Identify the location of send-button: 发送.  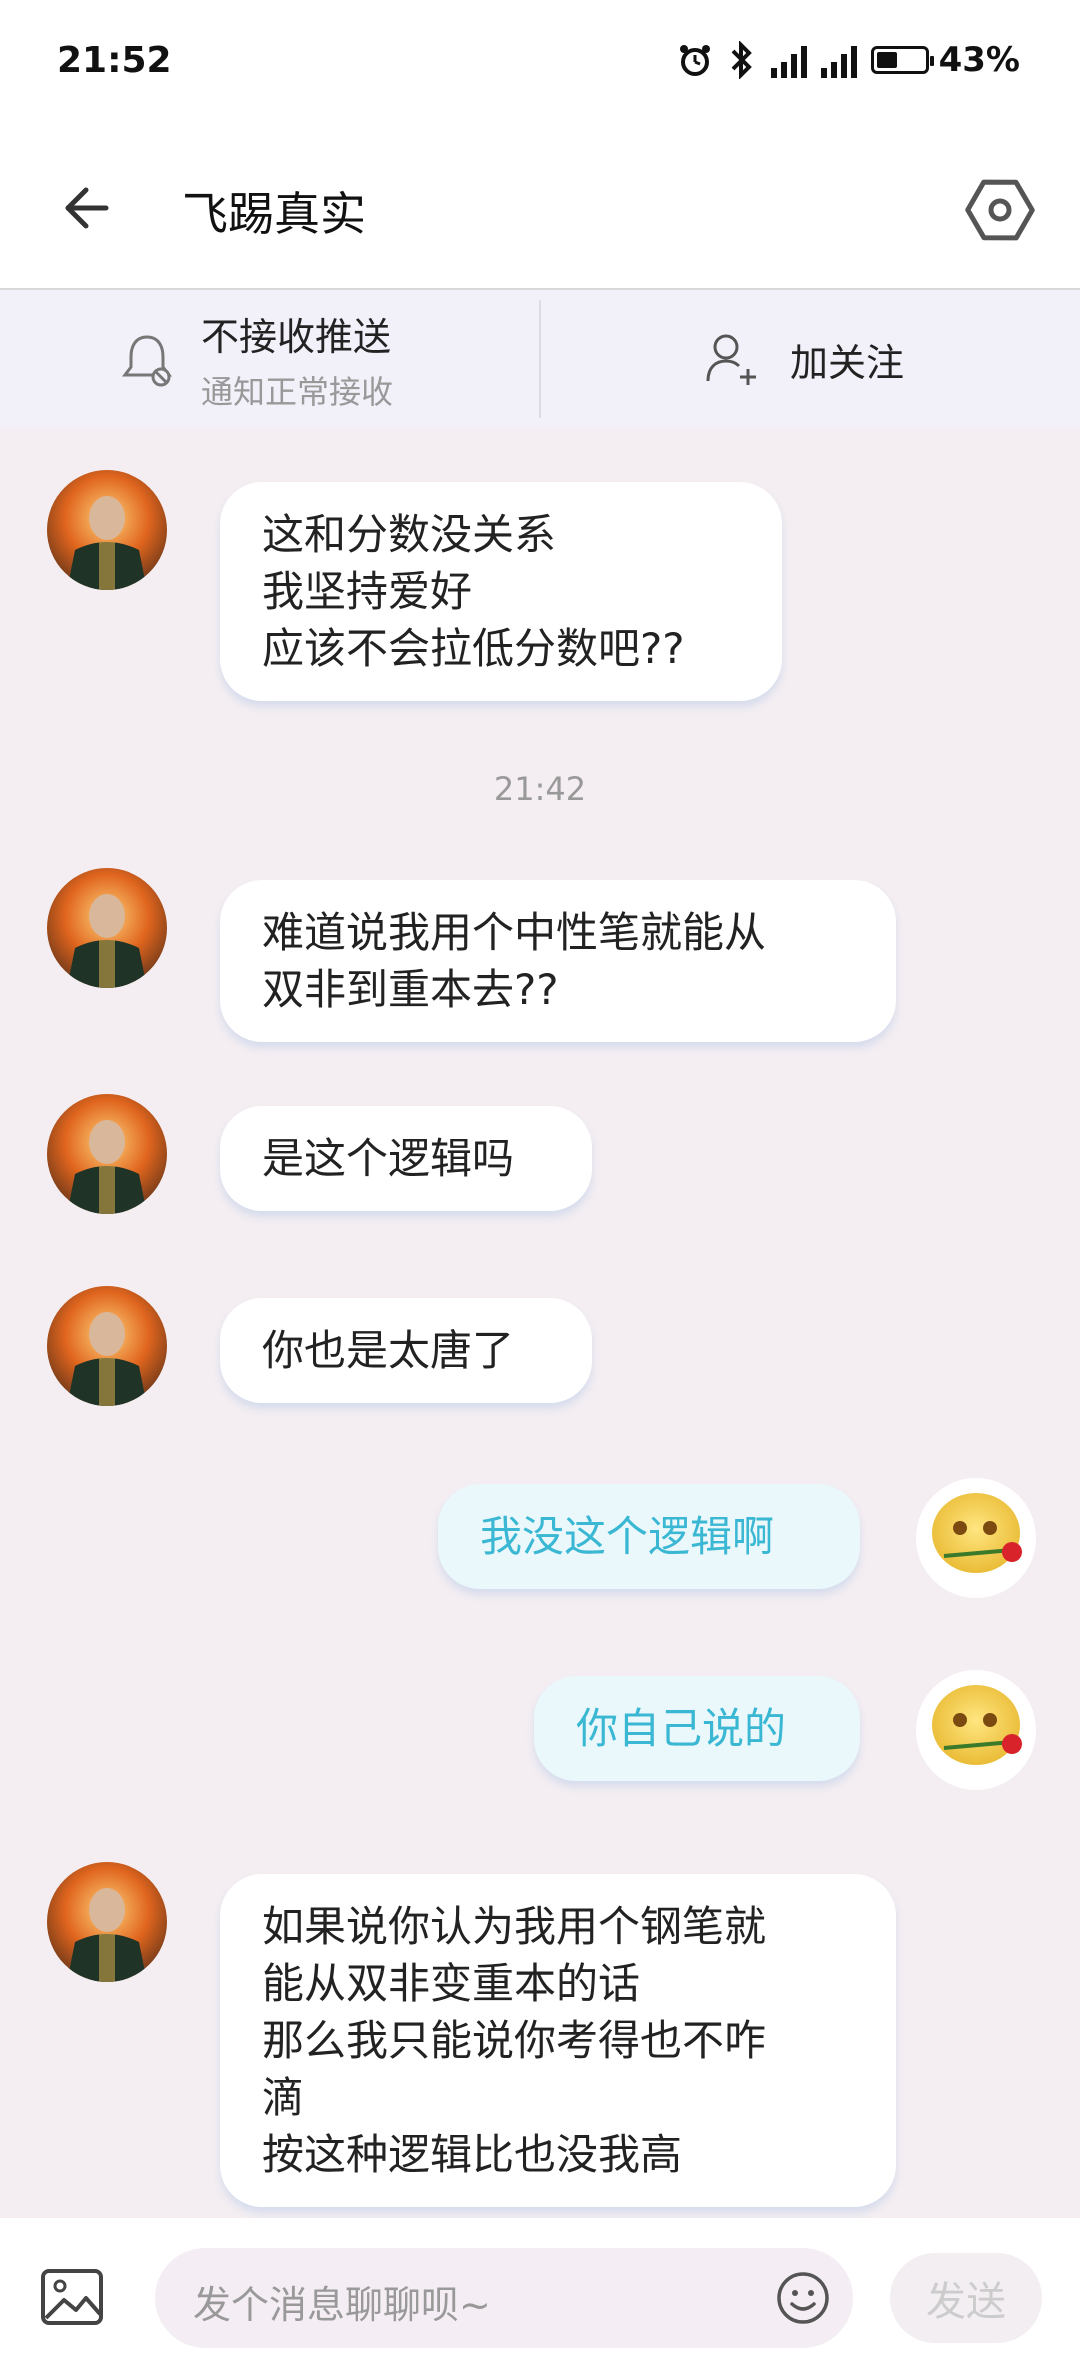
(966, 2298).